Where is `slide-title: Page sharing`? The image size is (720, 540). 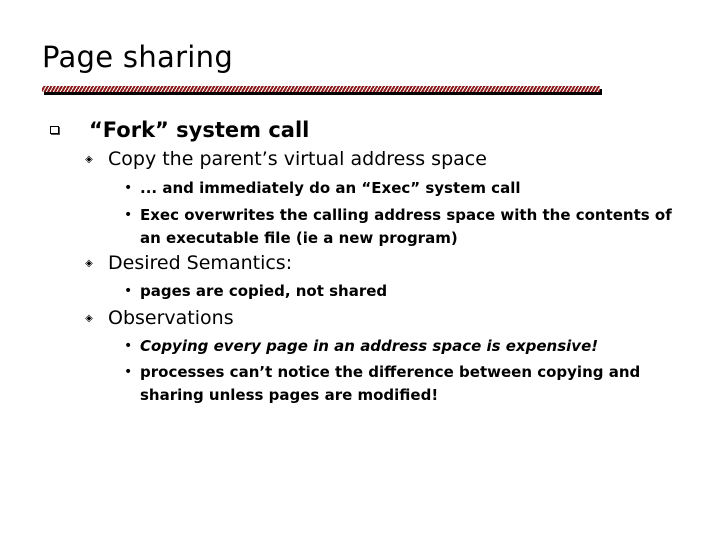
slide-title: Page sharing is located at coordinates (138, 57).